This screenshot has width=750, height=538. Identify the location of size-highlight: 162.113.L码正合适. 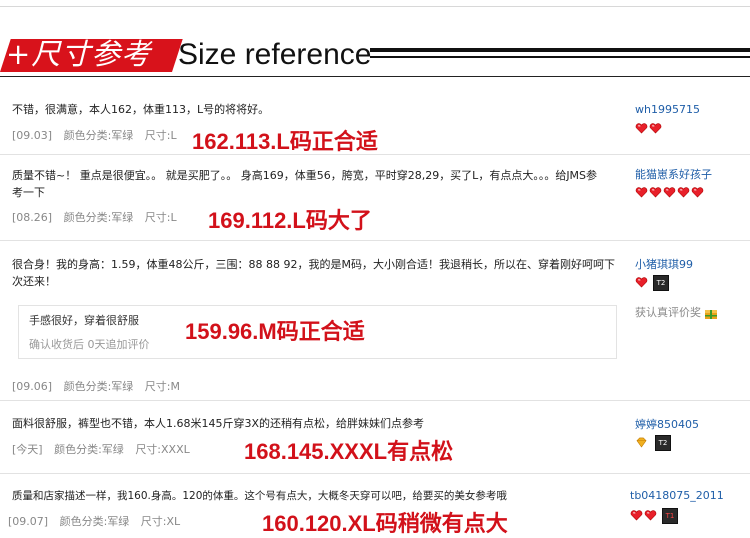
(285, 141).